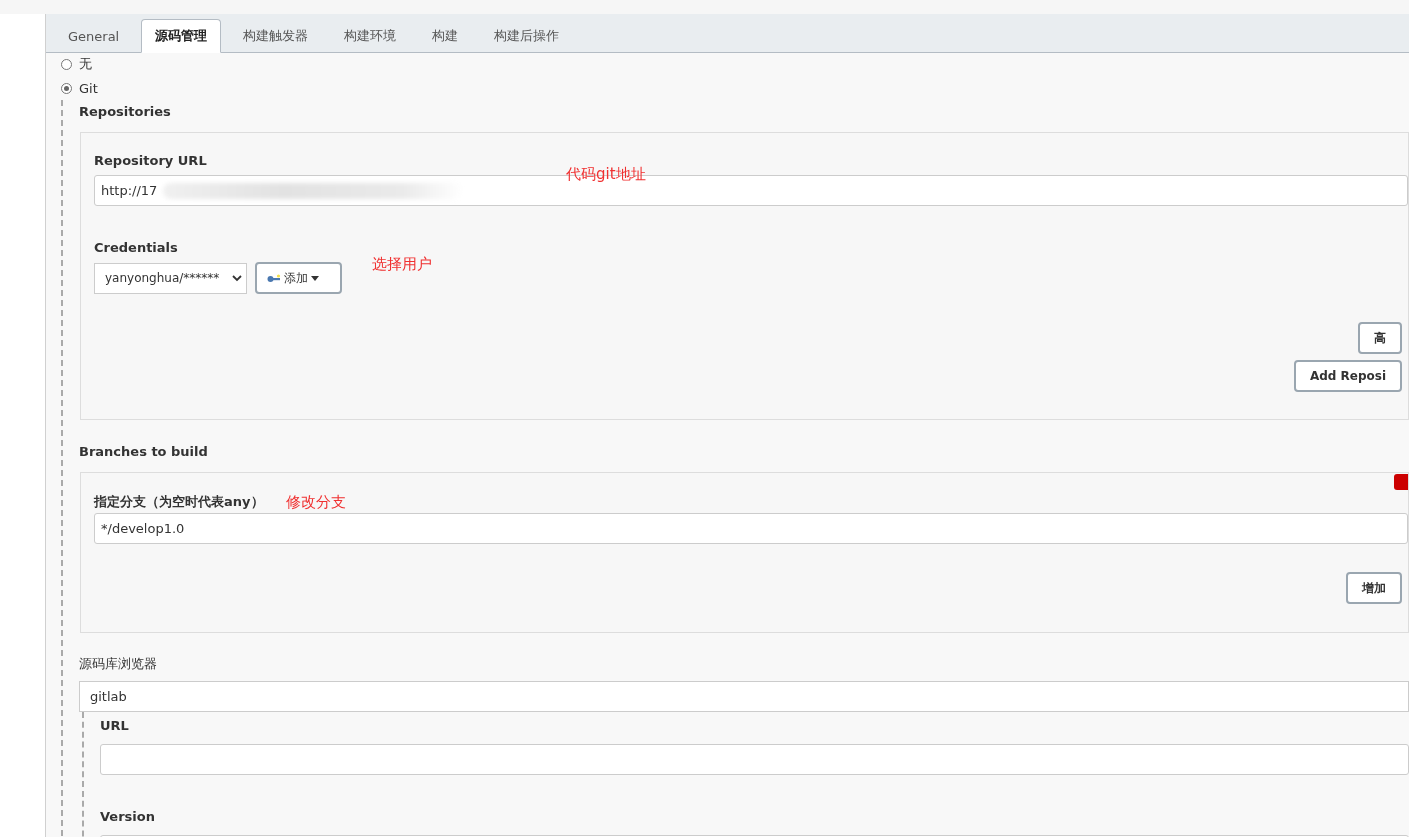 The image size is (1409, 837). I want to click on tab: 源码管理, so click(181, 36).